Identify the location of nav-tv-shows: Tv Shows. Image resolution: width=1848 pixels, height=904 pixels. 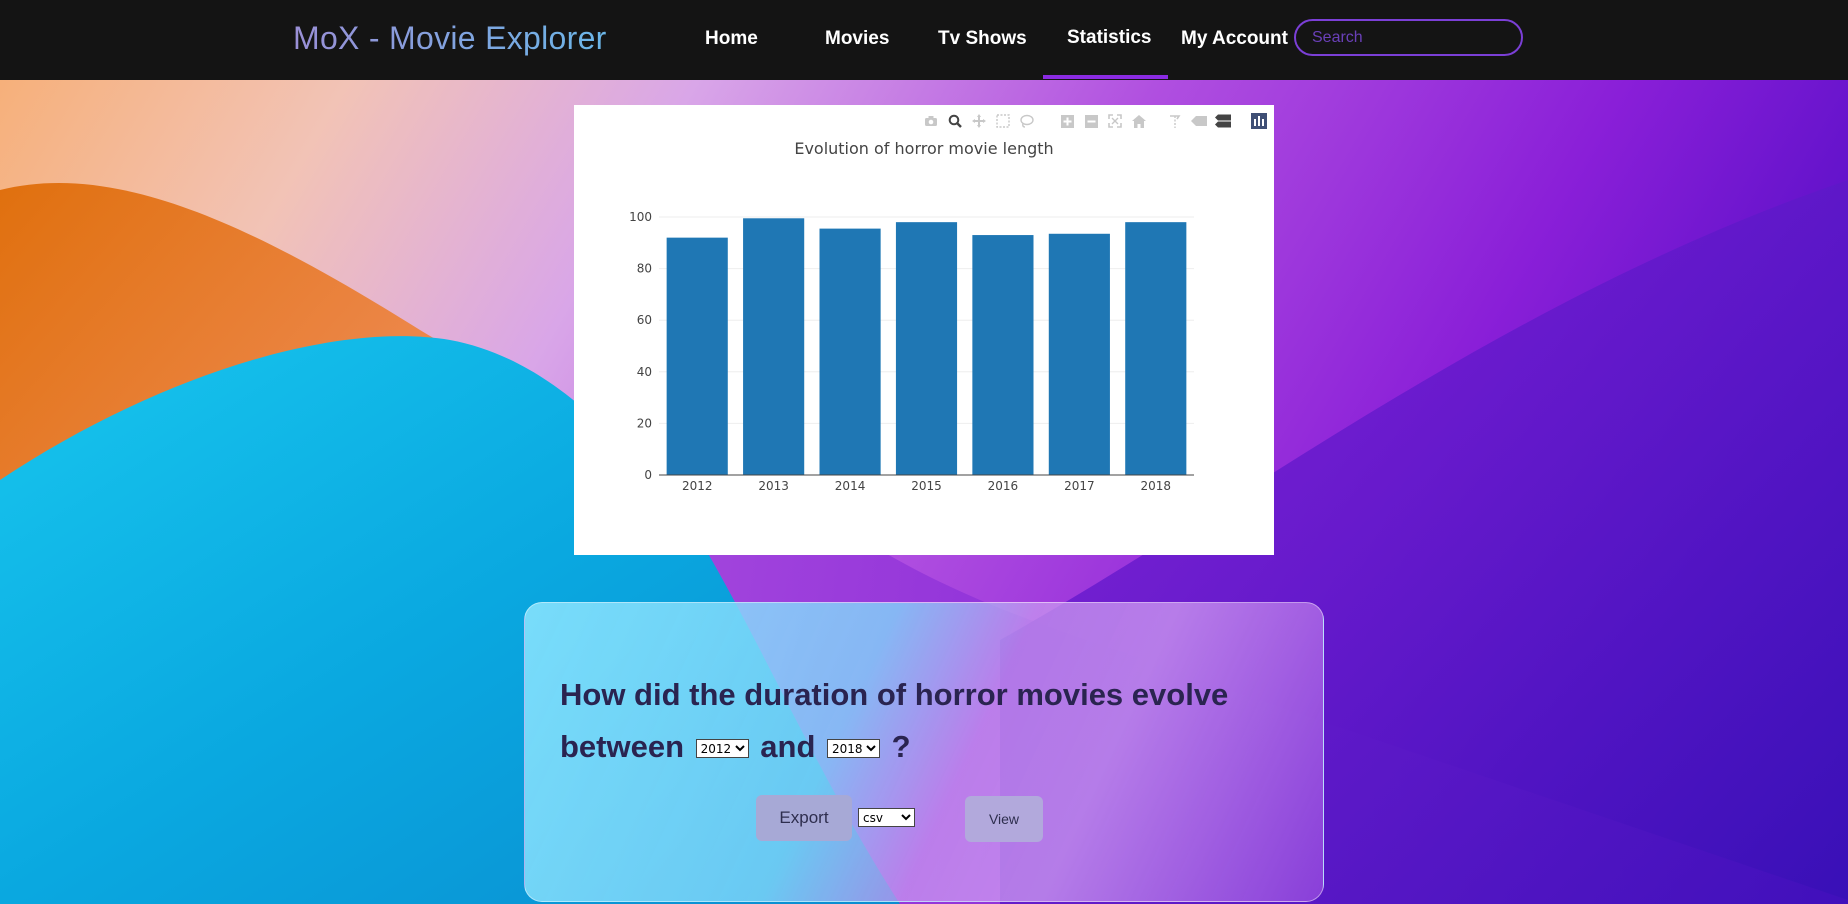
(982, 39).